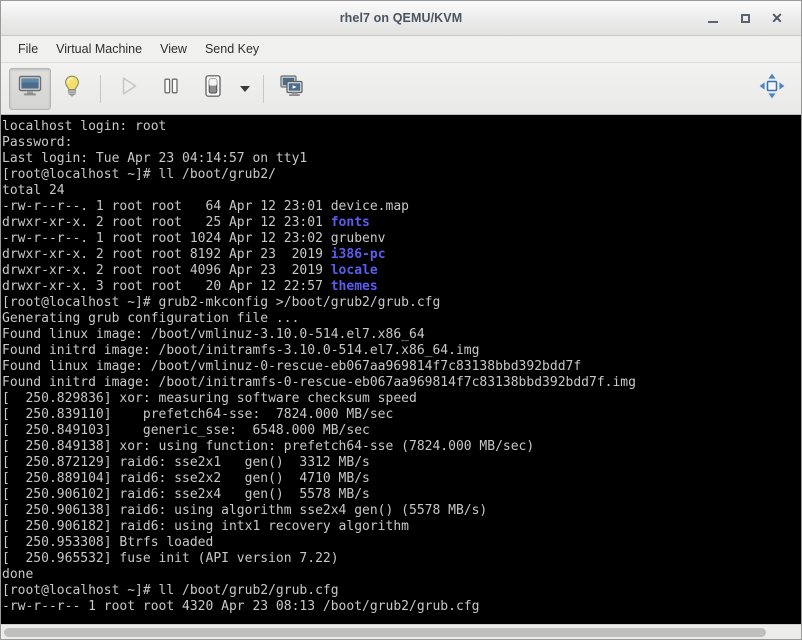 The height and width of the screenshot is (640, 802). What do you see at coordinates (401, 49) in the screenshot?
I see `menubar: File Virtual Machine View Send Key` at bounding box center [401, 49].